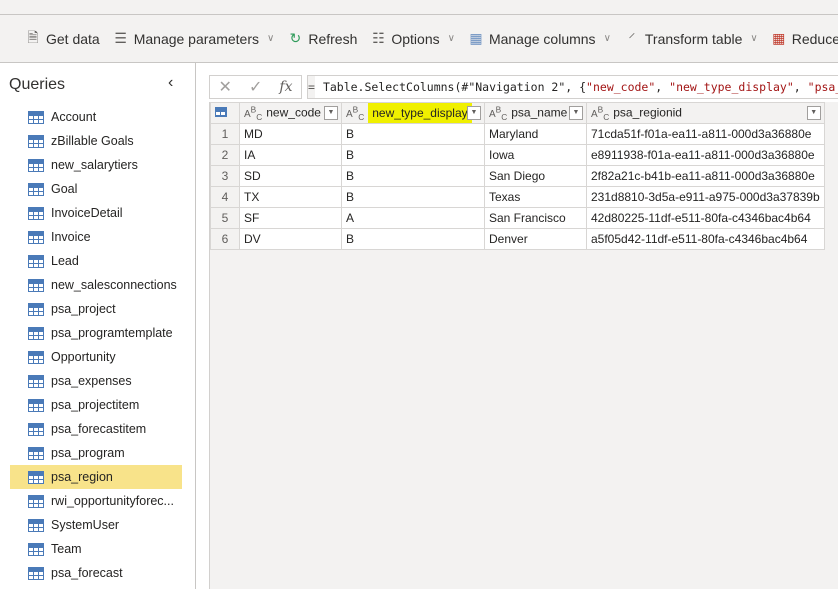 The height and width of the screenshot is (589, 838). Describe the element at coordinates (535, 176) in the screenshot. I see `table-cell: San Diego` at that location.